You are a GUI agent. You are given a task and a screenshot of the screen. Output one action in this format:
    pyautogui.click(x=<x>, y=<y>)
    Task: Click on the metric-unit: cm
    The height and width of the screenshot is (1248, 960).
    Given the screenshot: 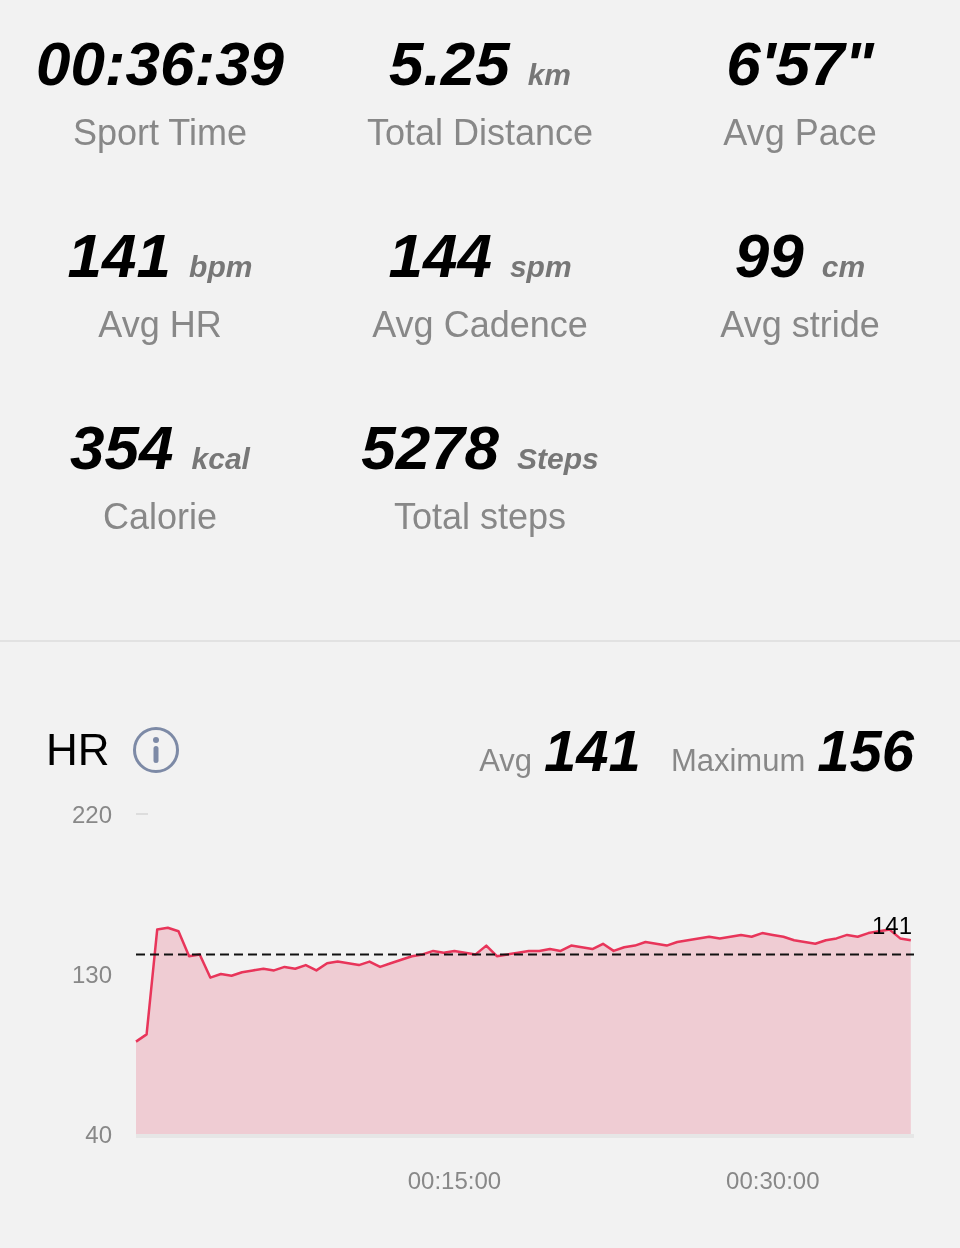 What is the action you would take?
    pyautogui.click(x=843, y=267)
    